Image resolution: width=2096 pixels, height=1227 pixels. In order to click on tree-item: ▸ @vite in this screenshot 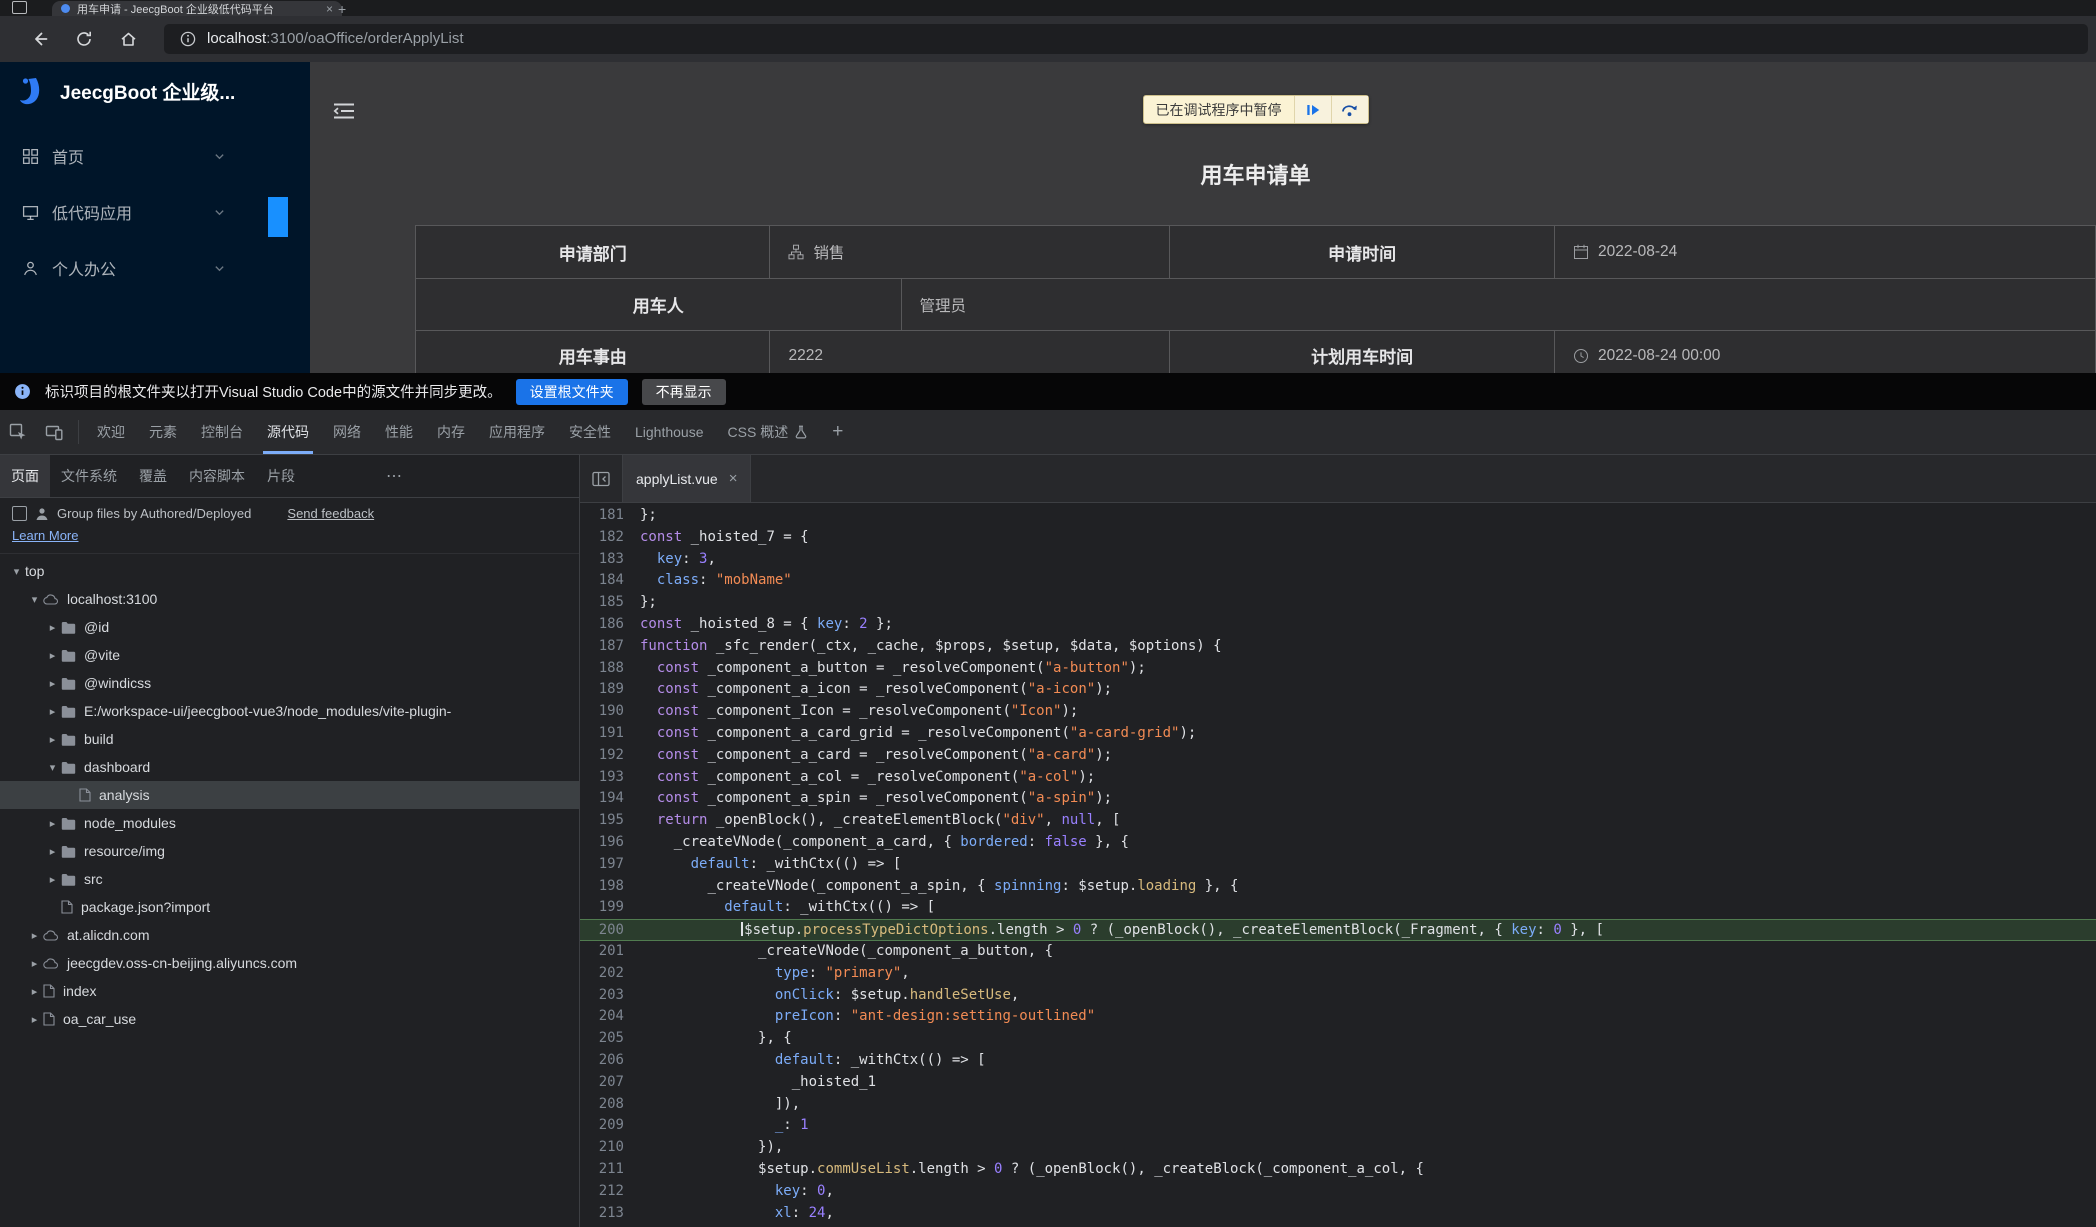, I will do `click(289, 655)`.